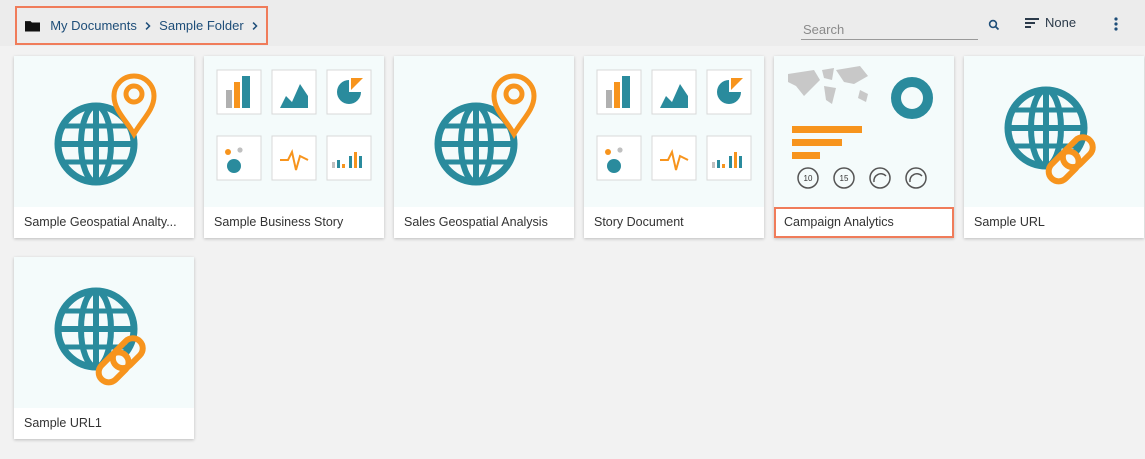  I want to click on dashboard-icon: 10 15, so click(860, 127).